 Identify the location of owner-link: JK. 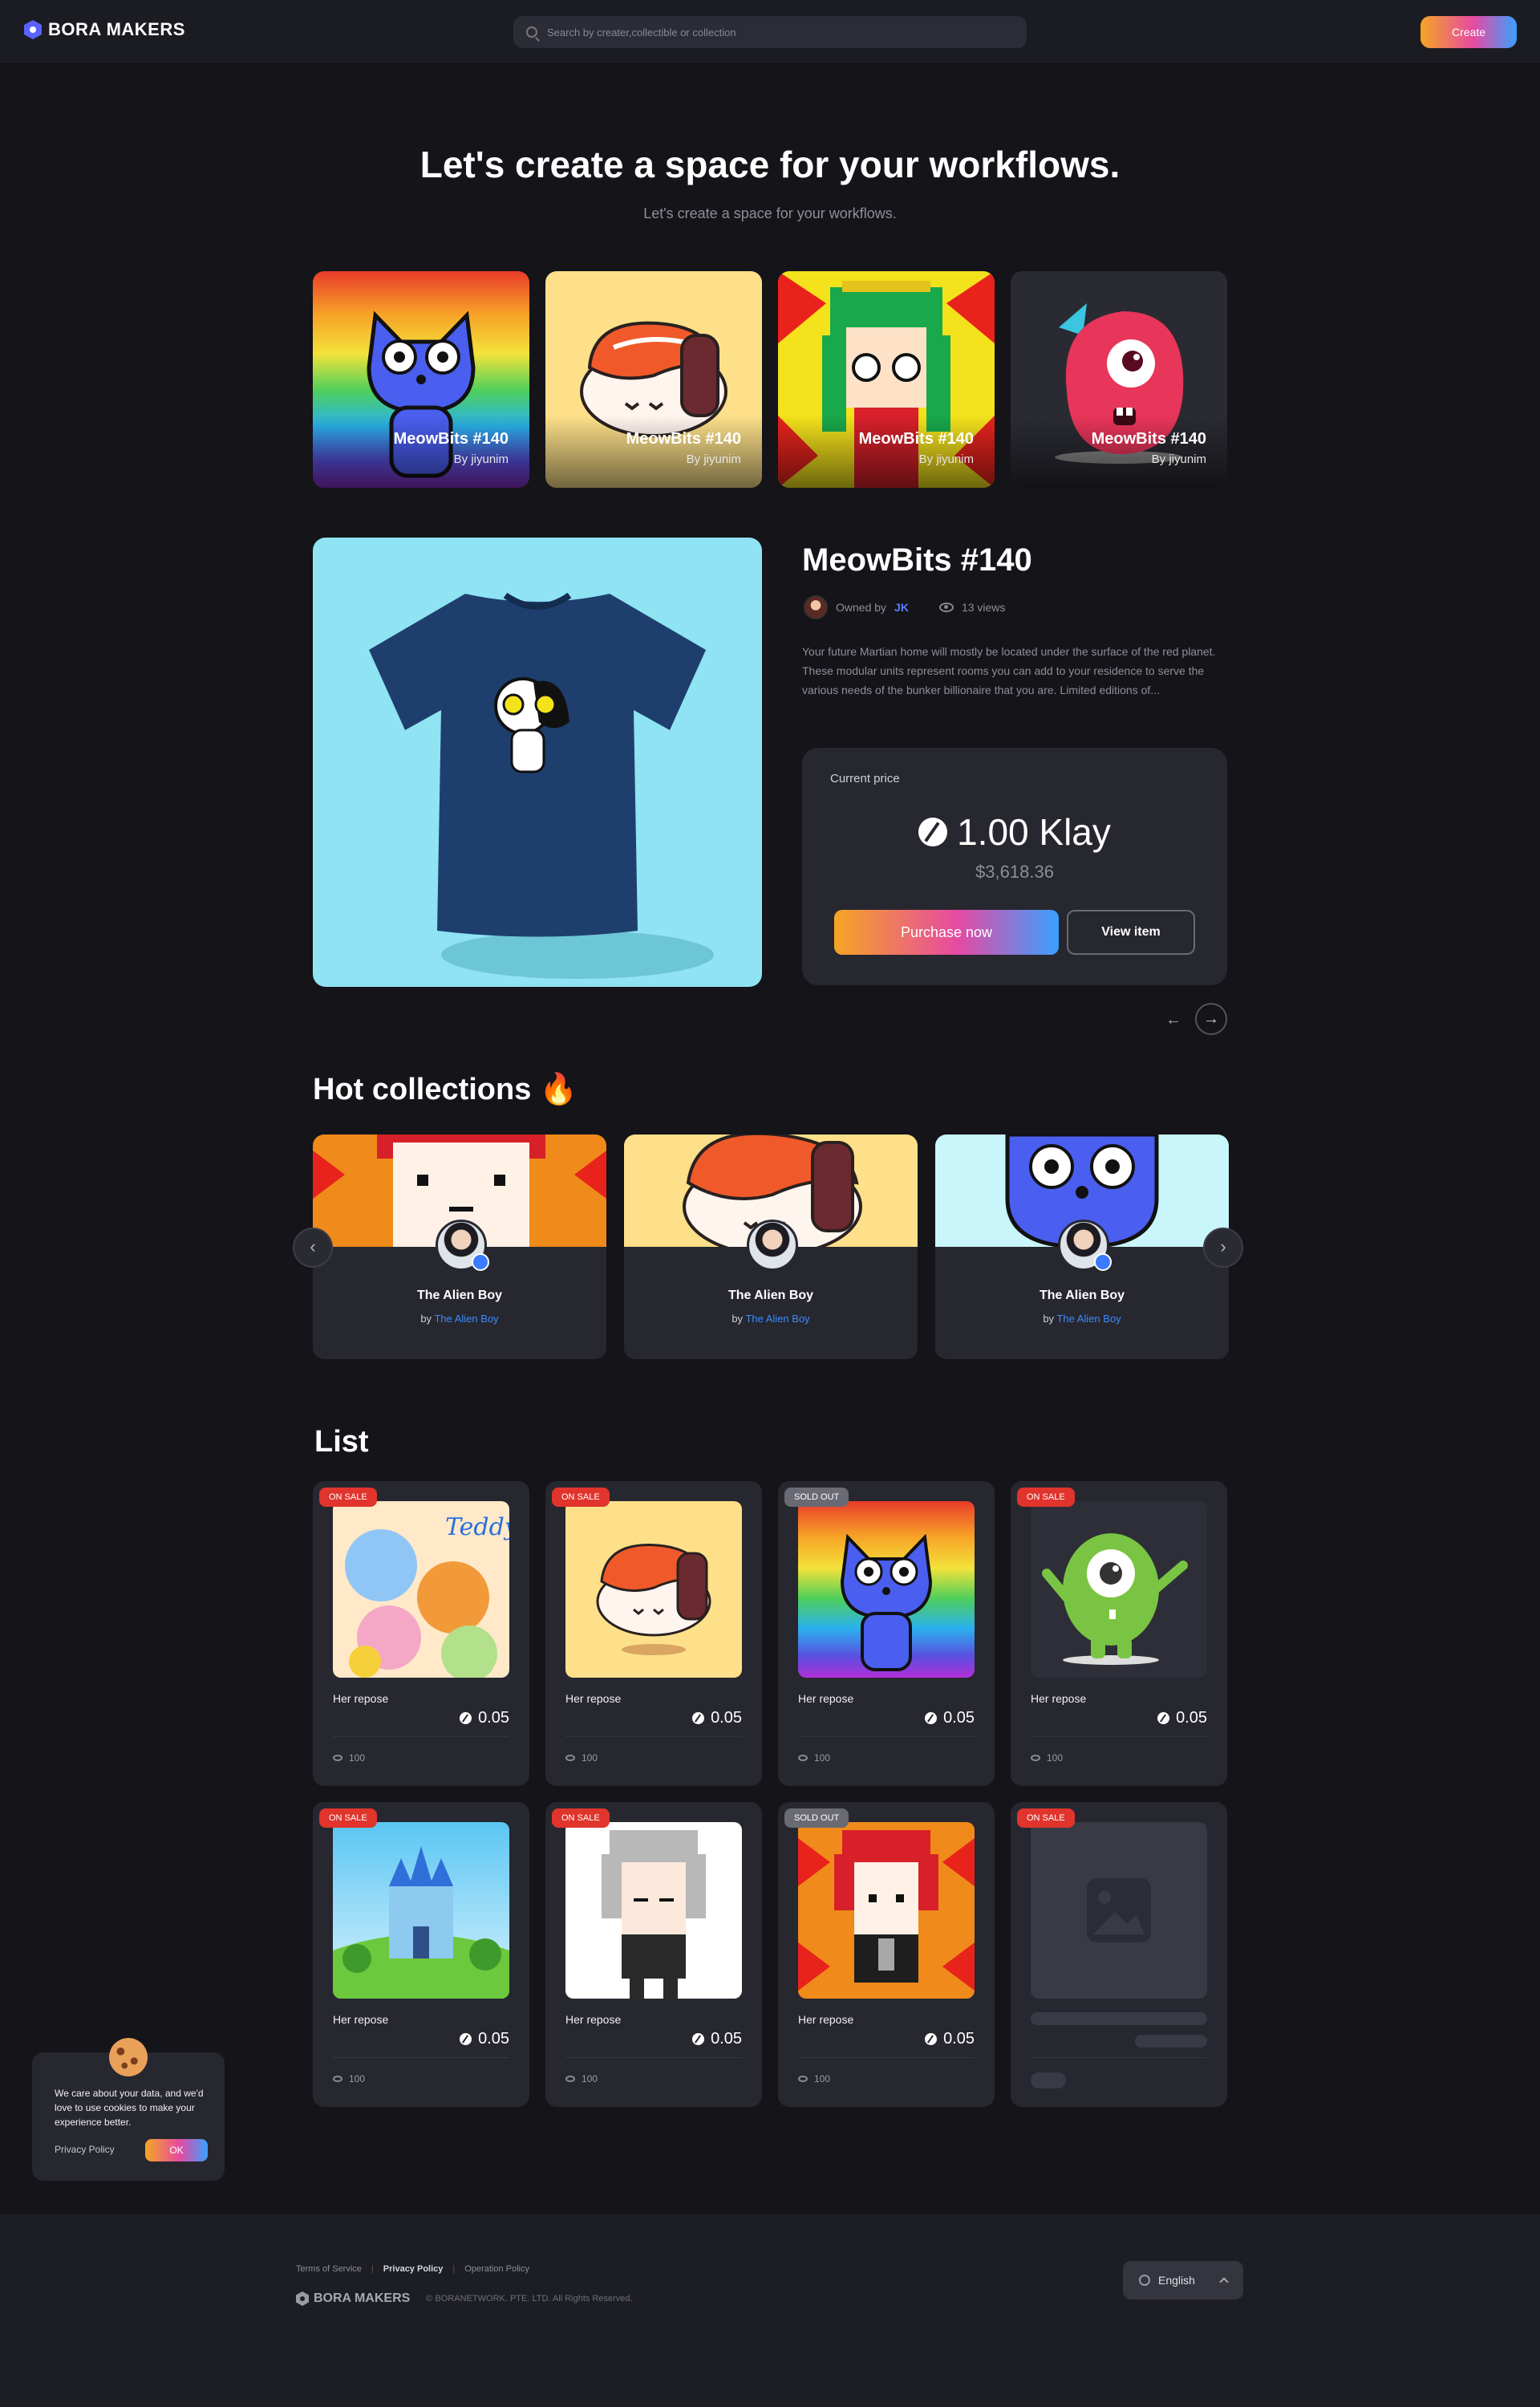
(901, 607).